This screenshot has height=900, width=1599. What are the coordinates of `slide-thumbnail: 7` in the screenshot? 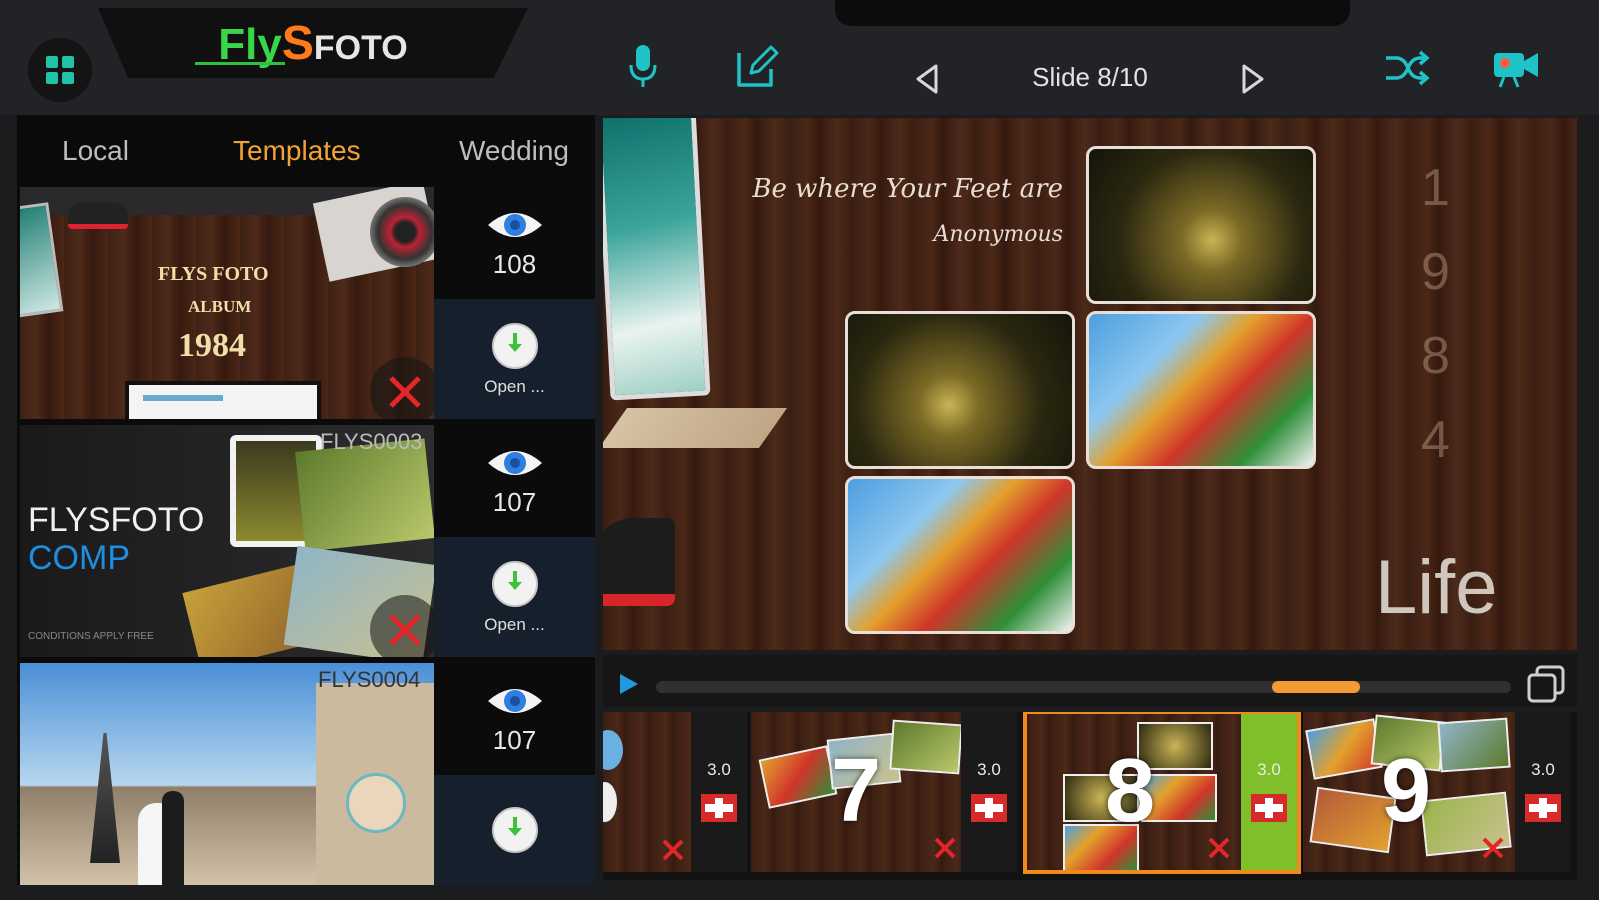 It's located at (856, 792).